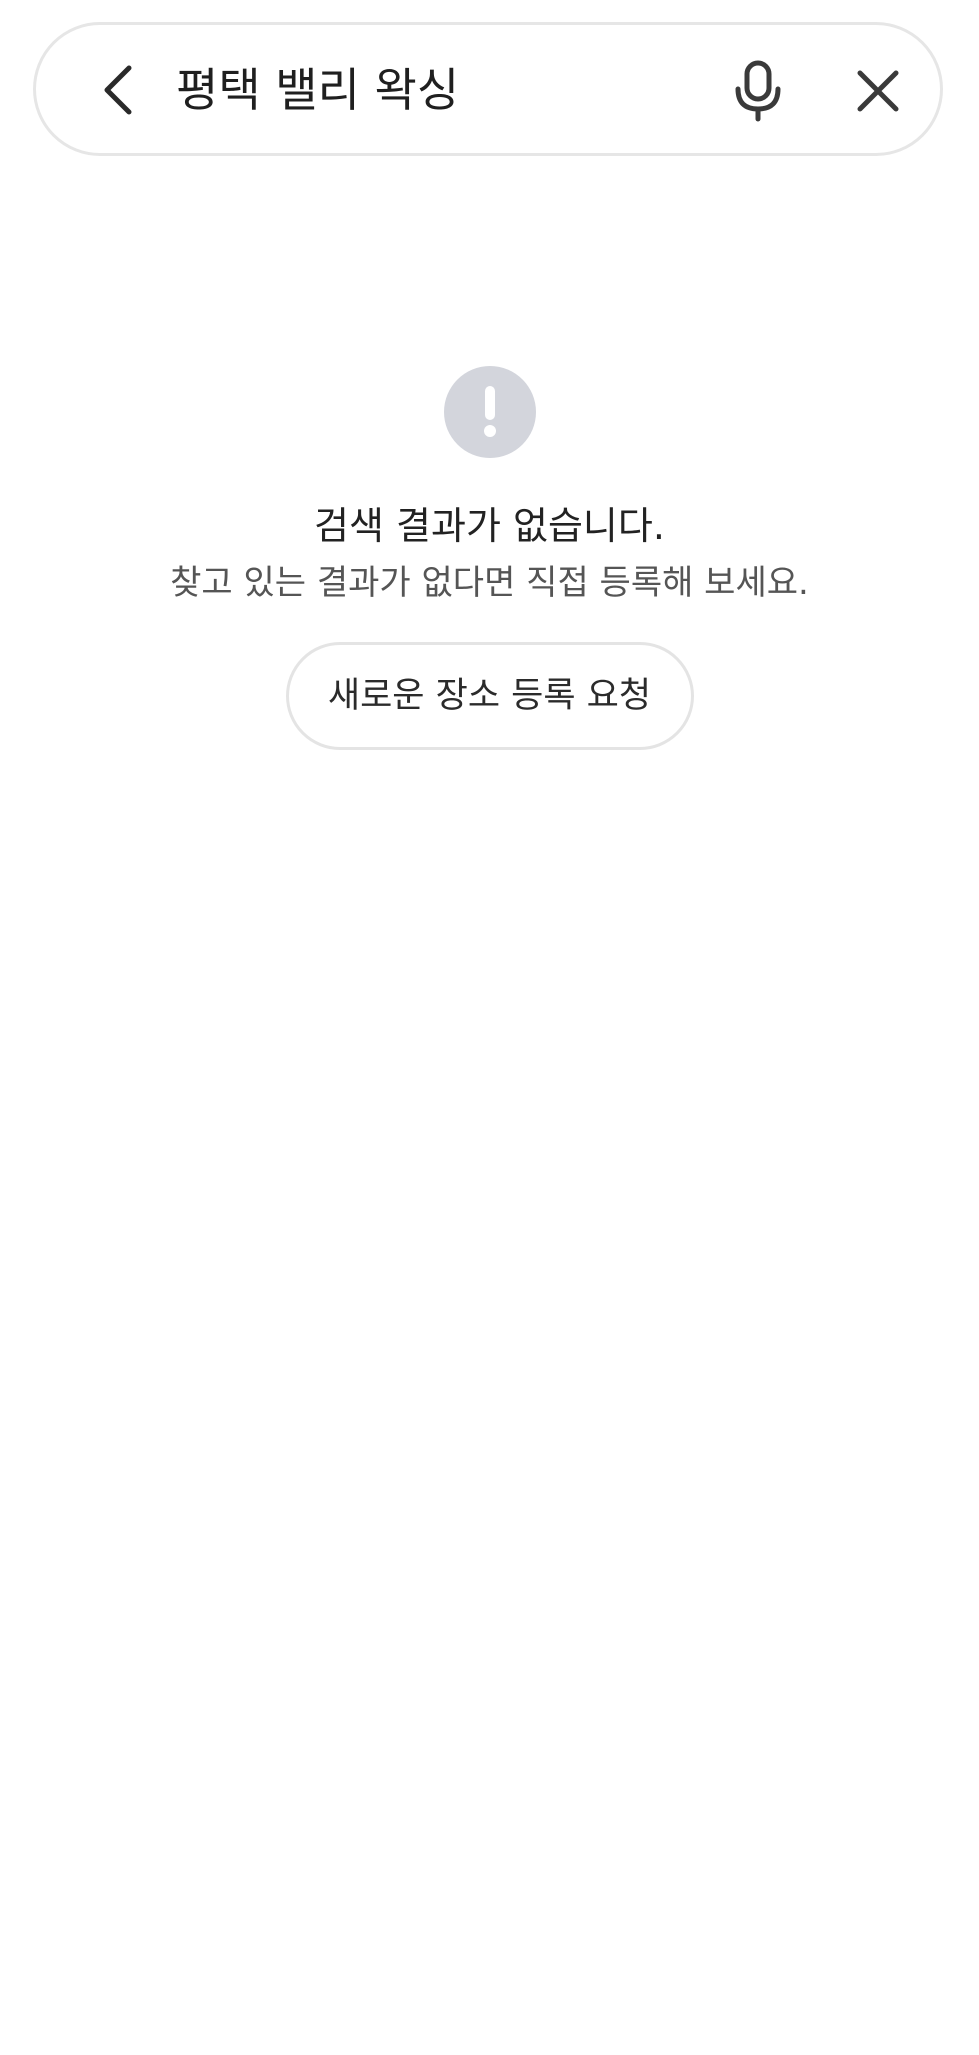 The width and height of the screenshot is (979, 2055). Describe the element at coordinates (489, 696) in the screenshot. I see `register-new-place-button: 새로운 장소 등록 요청` at that location.